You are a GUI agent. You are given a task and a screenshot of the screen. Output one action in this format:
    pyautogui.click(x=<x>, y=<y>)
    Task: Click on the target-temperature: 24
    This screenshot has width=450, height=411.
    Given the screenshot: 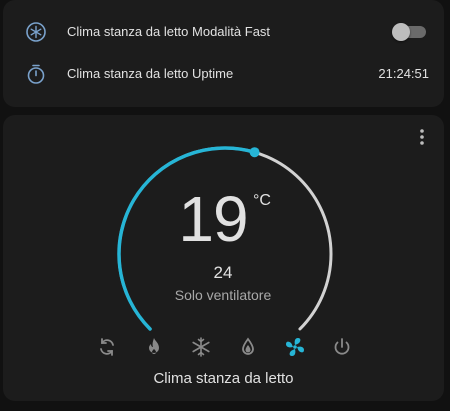 What is the action you would take?
    pyautogui.click(x=223, y=272)
    